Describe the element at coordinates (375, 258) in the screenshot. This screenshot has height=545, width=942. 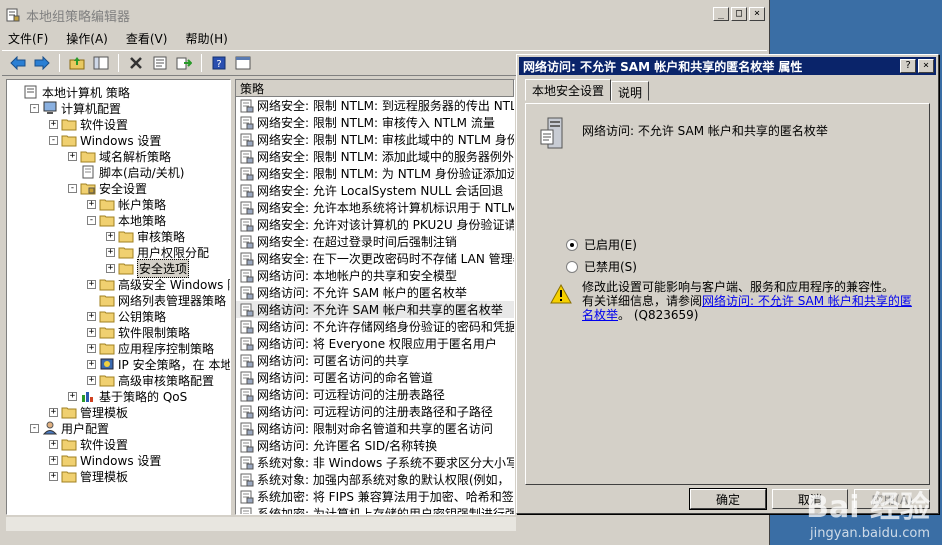
I see `policy-row: 网络安全: 在下一次更改密码时不存储 LAN 管理器` at that location.